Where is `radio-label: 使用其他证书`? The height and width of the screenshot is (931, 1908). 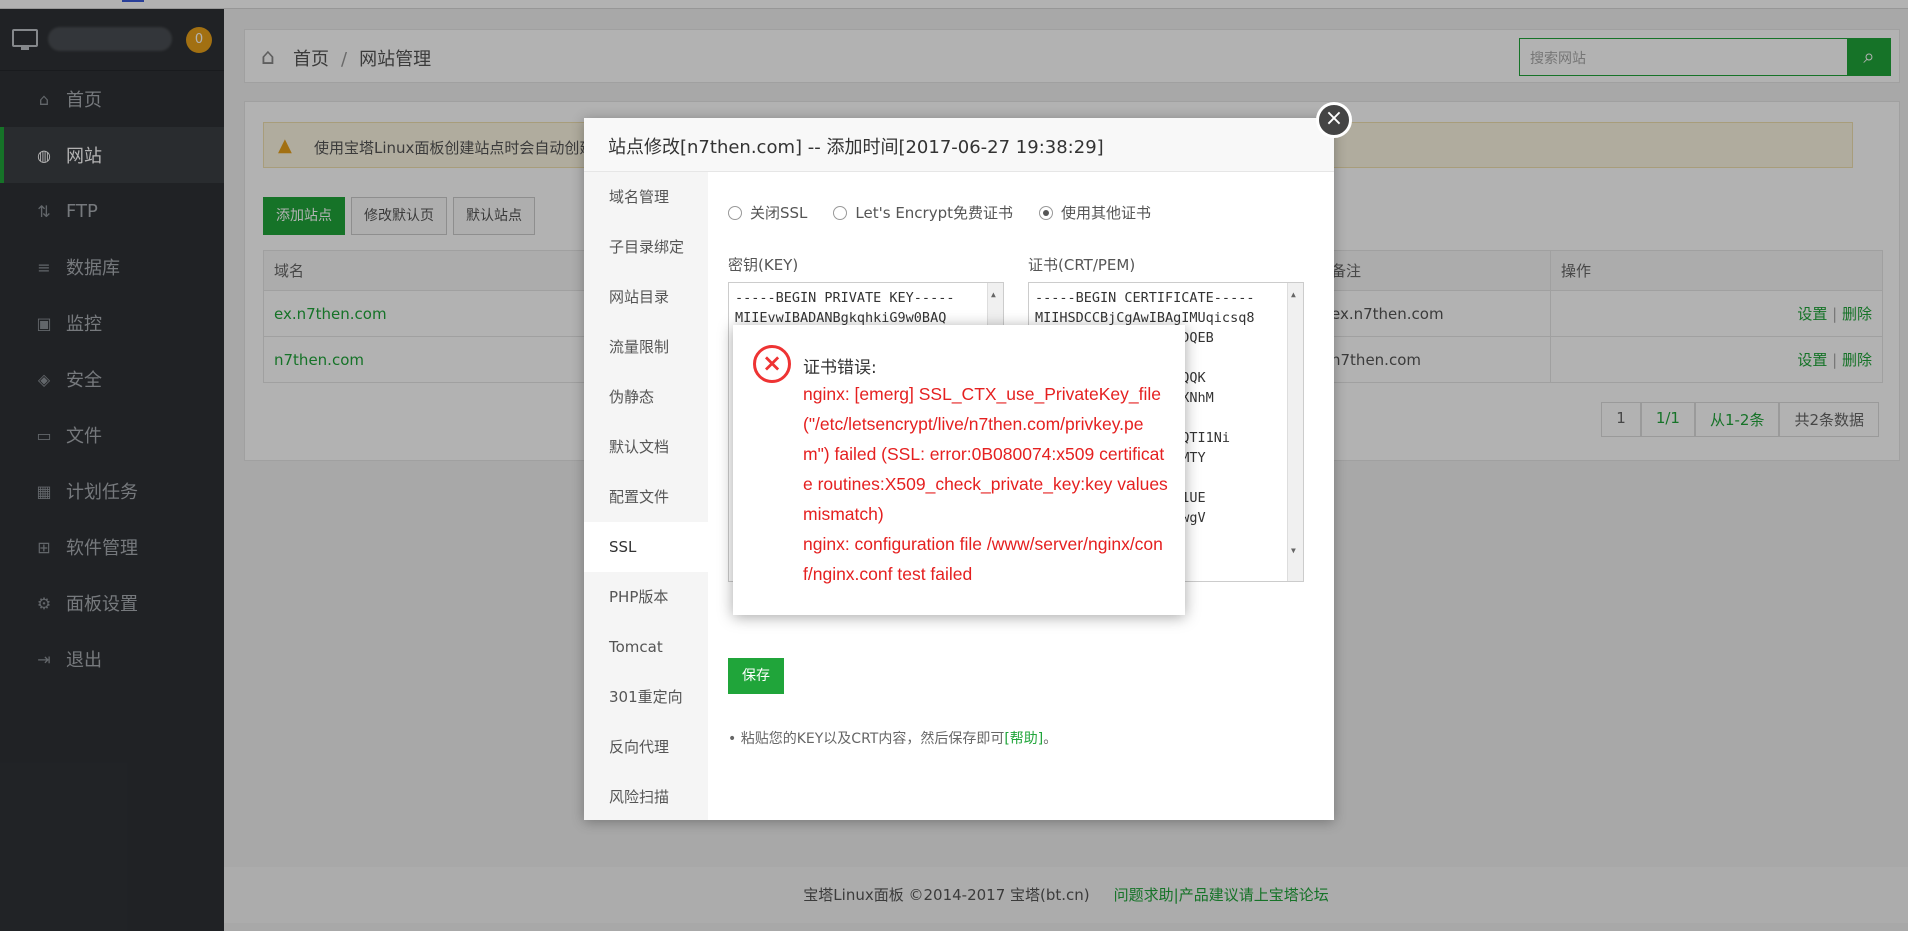
radio-label: 使用其他证书 is located at coordinates (1106, 213).